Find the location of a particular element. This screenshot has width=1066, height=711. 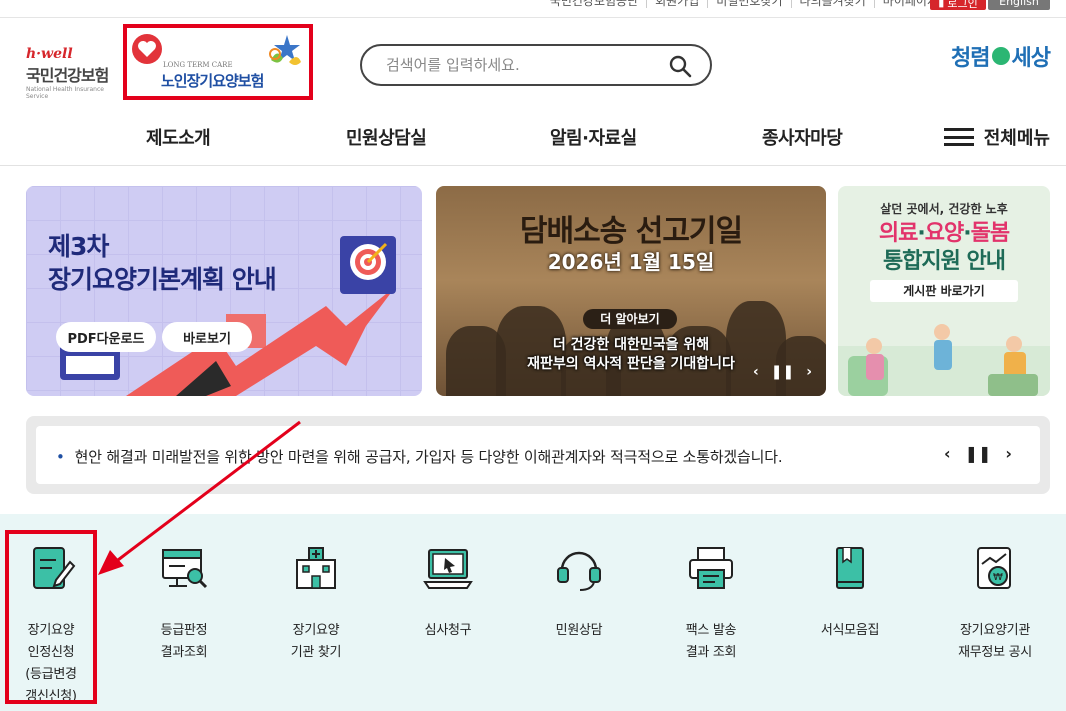

care-title-line2: 통합지원 안내 is located at coordinates (944, 261).